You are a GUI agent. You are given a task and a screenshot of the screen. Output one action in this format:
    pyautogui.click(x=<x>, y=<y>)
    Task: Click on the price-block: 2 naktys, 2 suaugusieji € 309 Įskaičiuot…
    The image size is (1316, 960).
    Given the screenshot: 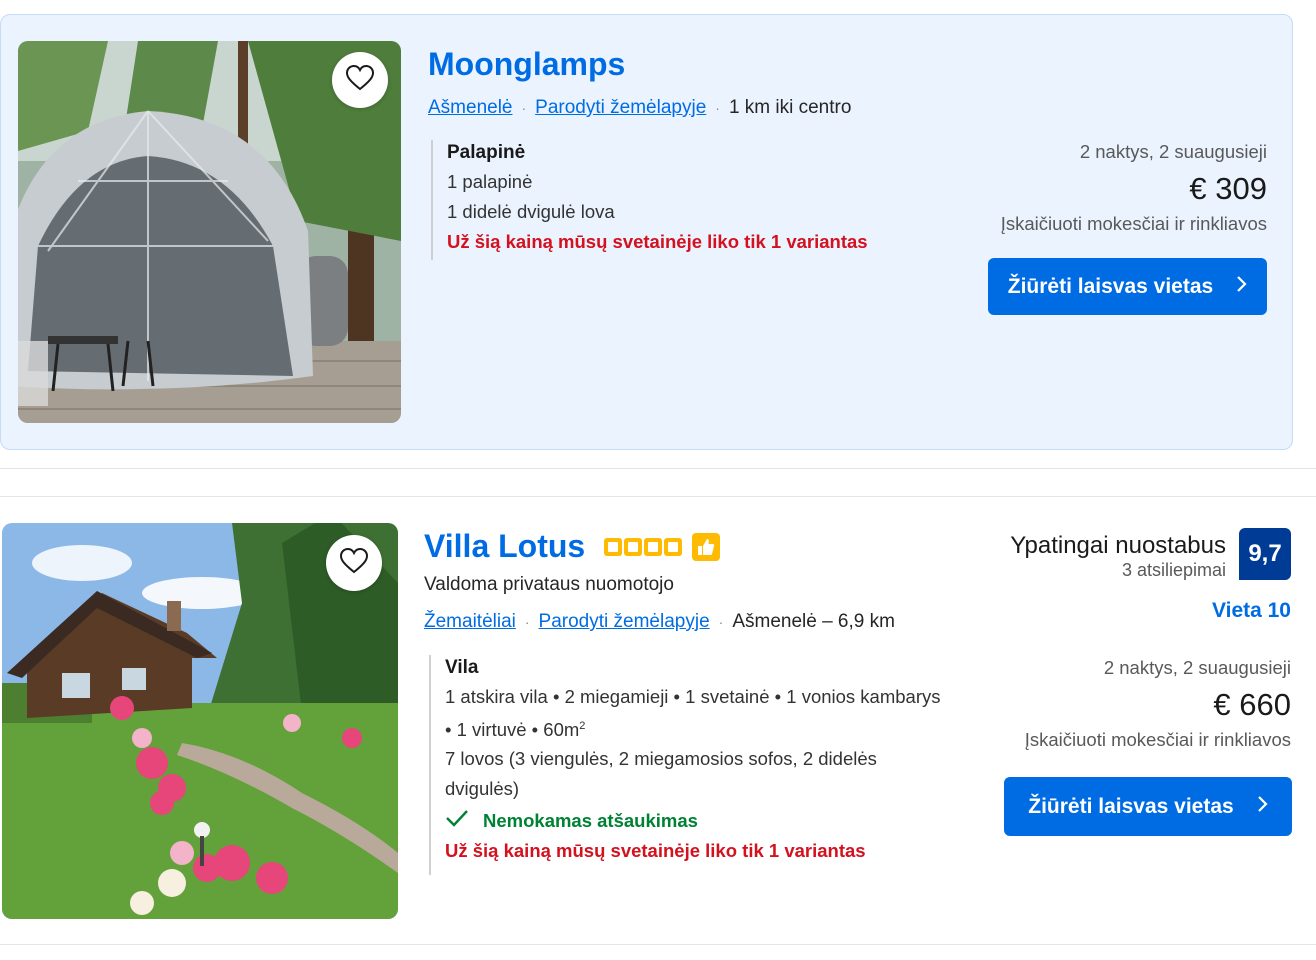 What is the action you would take?
    pyautogui.click(x=1134, y=188)
    